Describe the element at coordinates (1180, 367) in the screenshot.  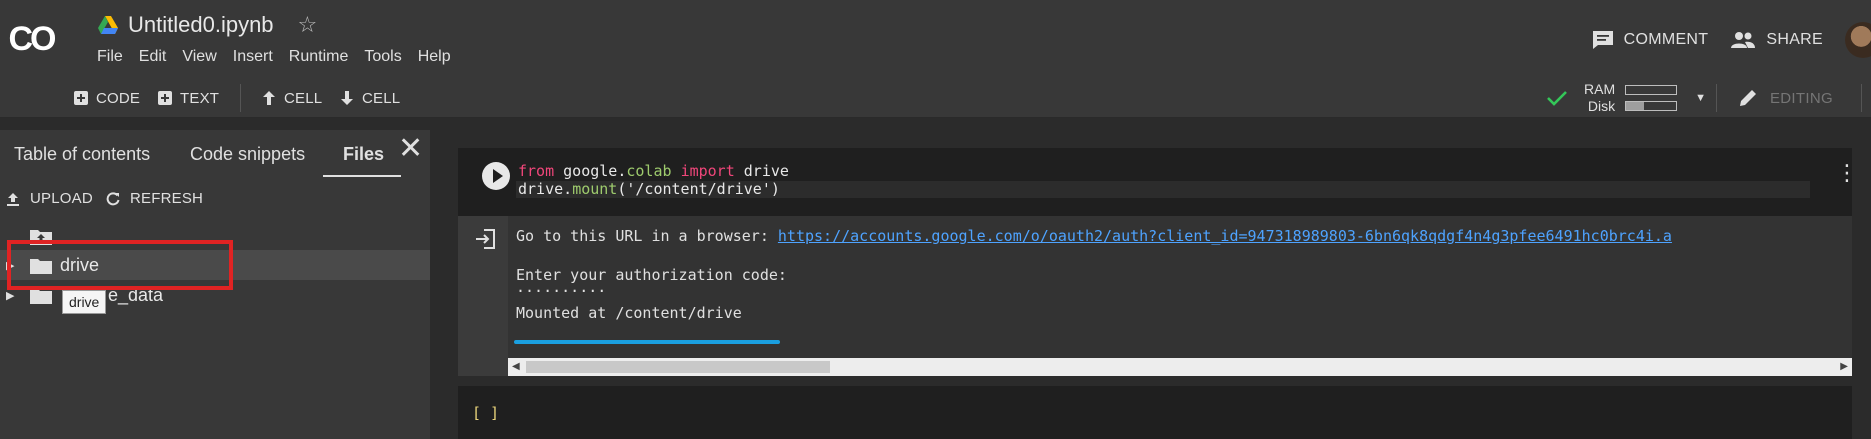
I see `horizontal-scrollbar: ◀ ▶` at that location.